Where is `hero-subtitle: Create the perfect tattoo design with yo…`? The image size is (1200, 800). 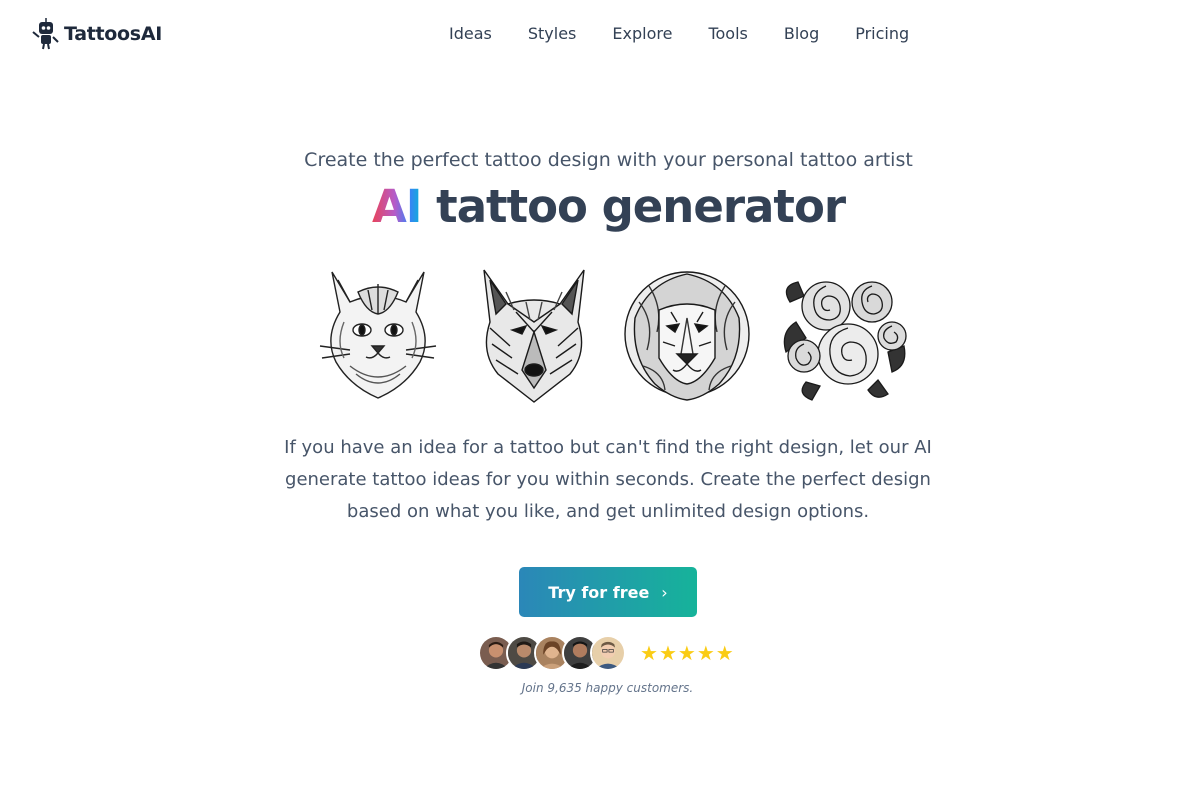
hero-subtitle: Create the perfect tattoo design with yo… is located at coordinates (608, 160).